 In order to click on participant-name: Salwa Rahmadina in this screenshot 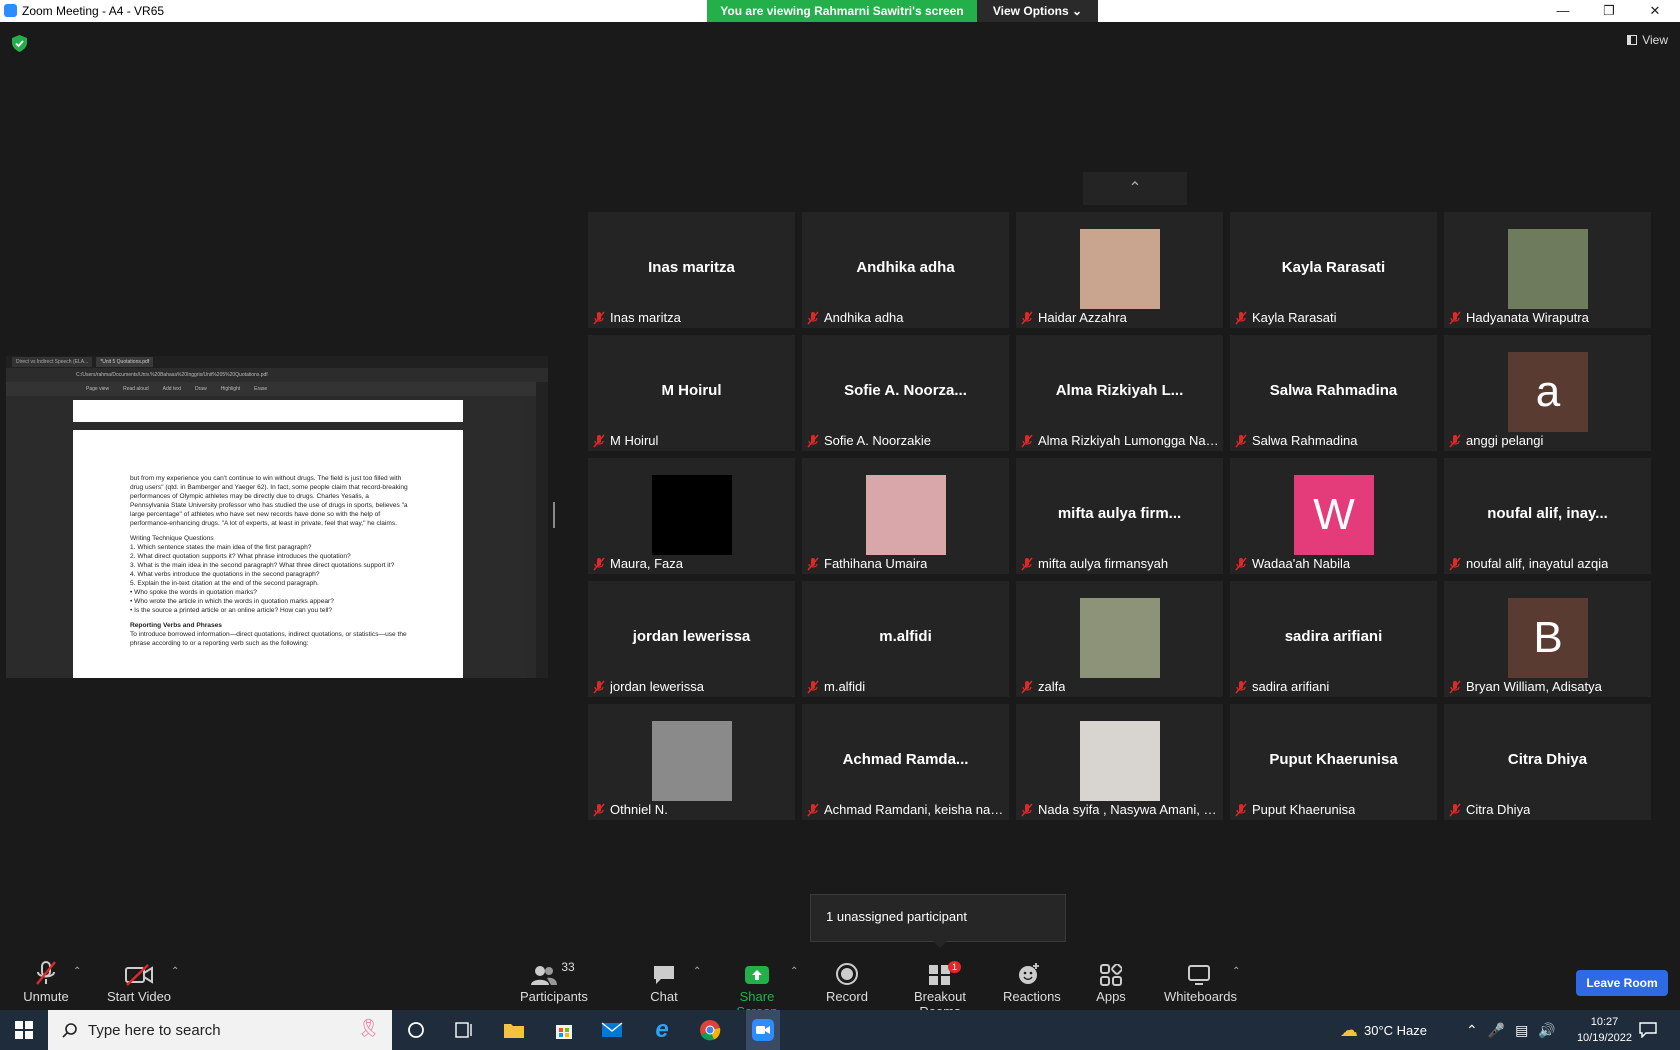, I will do `click(1305, 440)`.